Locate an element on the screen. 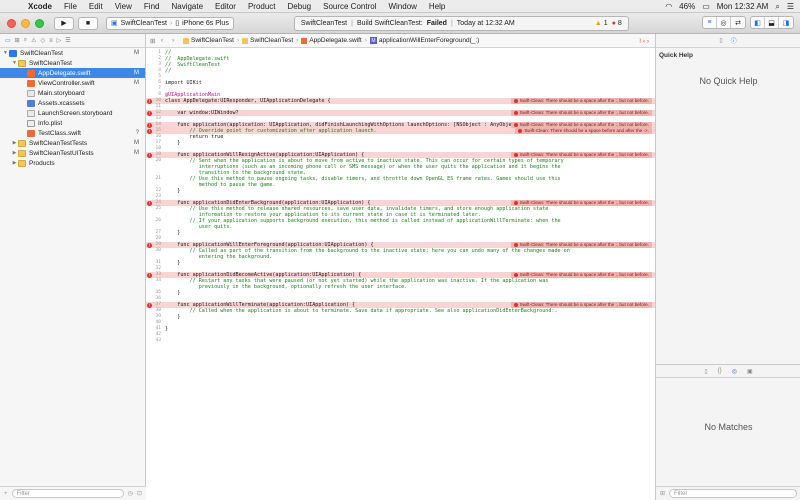  issue-navigation-icon: ! ‹ › is located at coordinates (644, 41).